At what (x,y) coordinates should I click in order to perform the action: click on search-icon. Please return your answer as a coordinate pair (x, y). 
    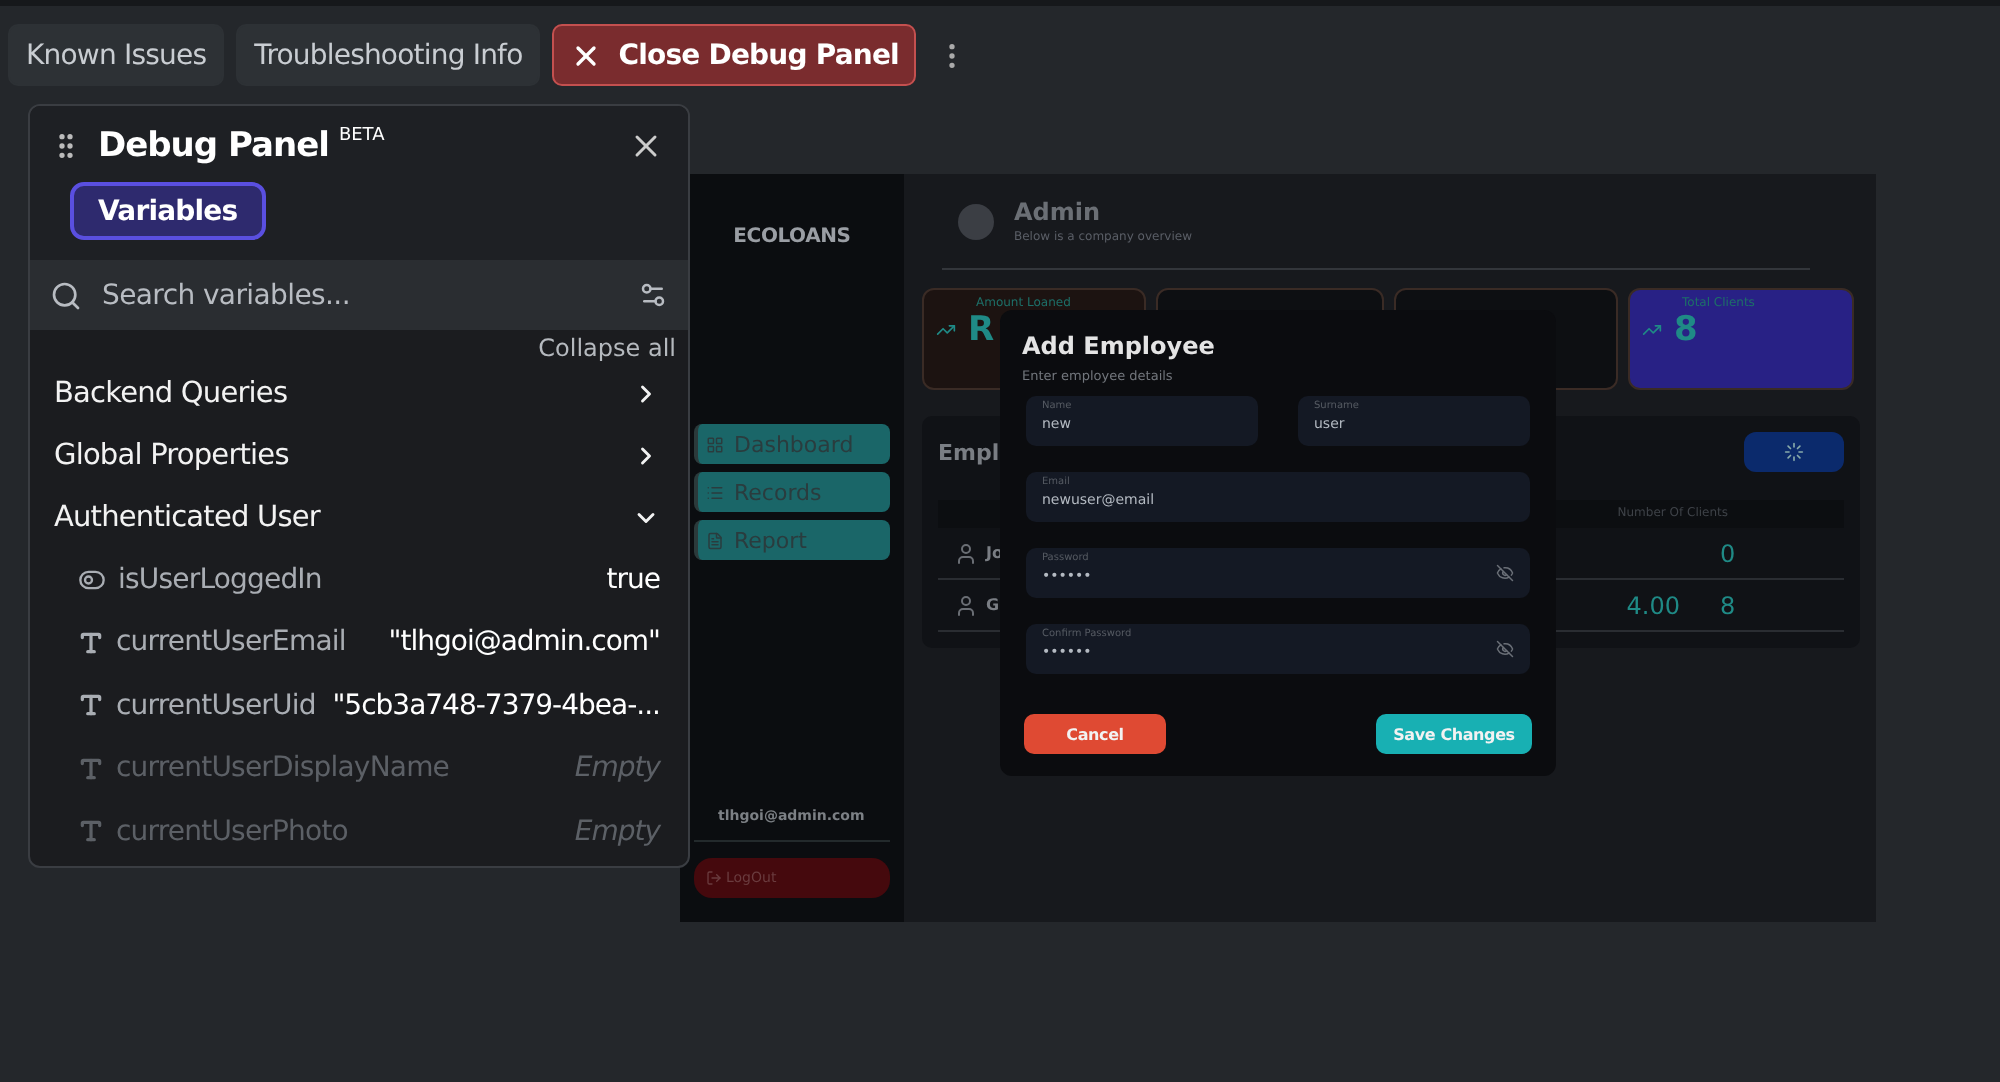
    Looking at the image, I should click on (66, 295).